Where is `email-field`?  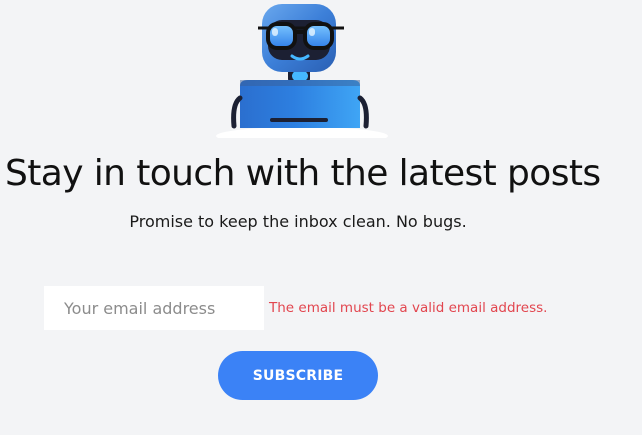 email-field is located at coordinates (154, 308).